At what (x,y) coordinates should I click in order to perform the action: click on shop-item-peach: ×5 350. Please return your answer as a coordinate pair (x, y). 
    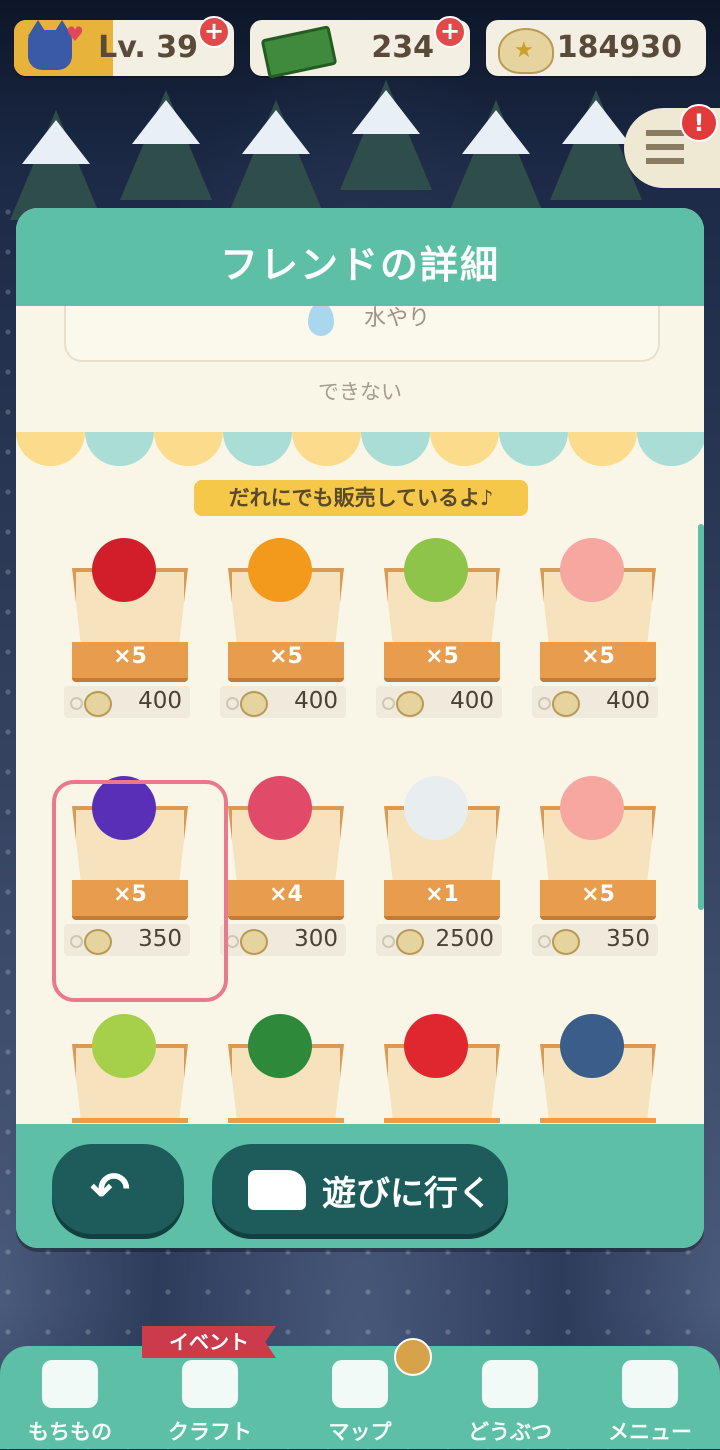
    Looking at the image, I should click on (607, 871).